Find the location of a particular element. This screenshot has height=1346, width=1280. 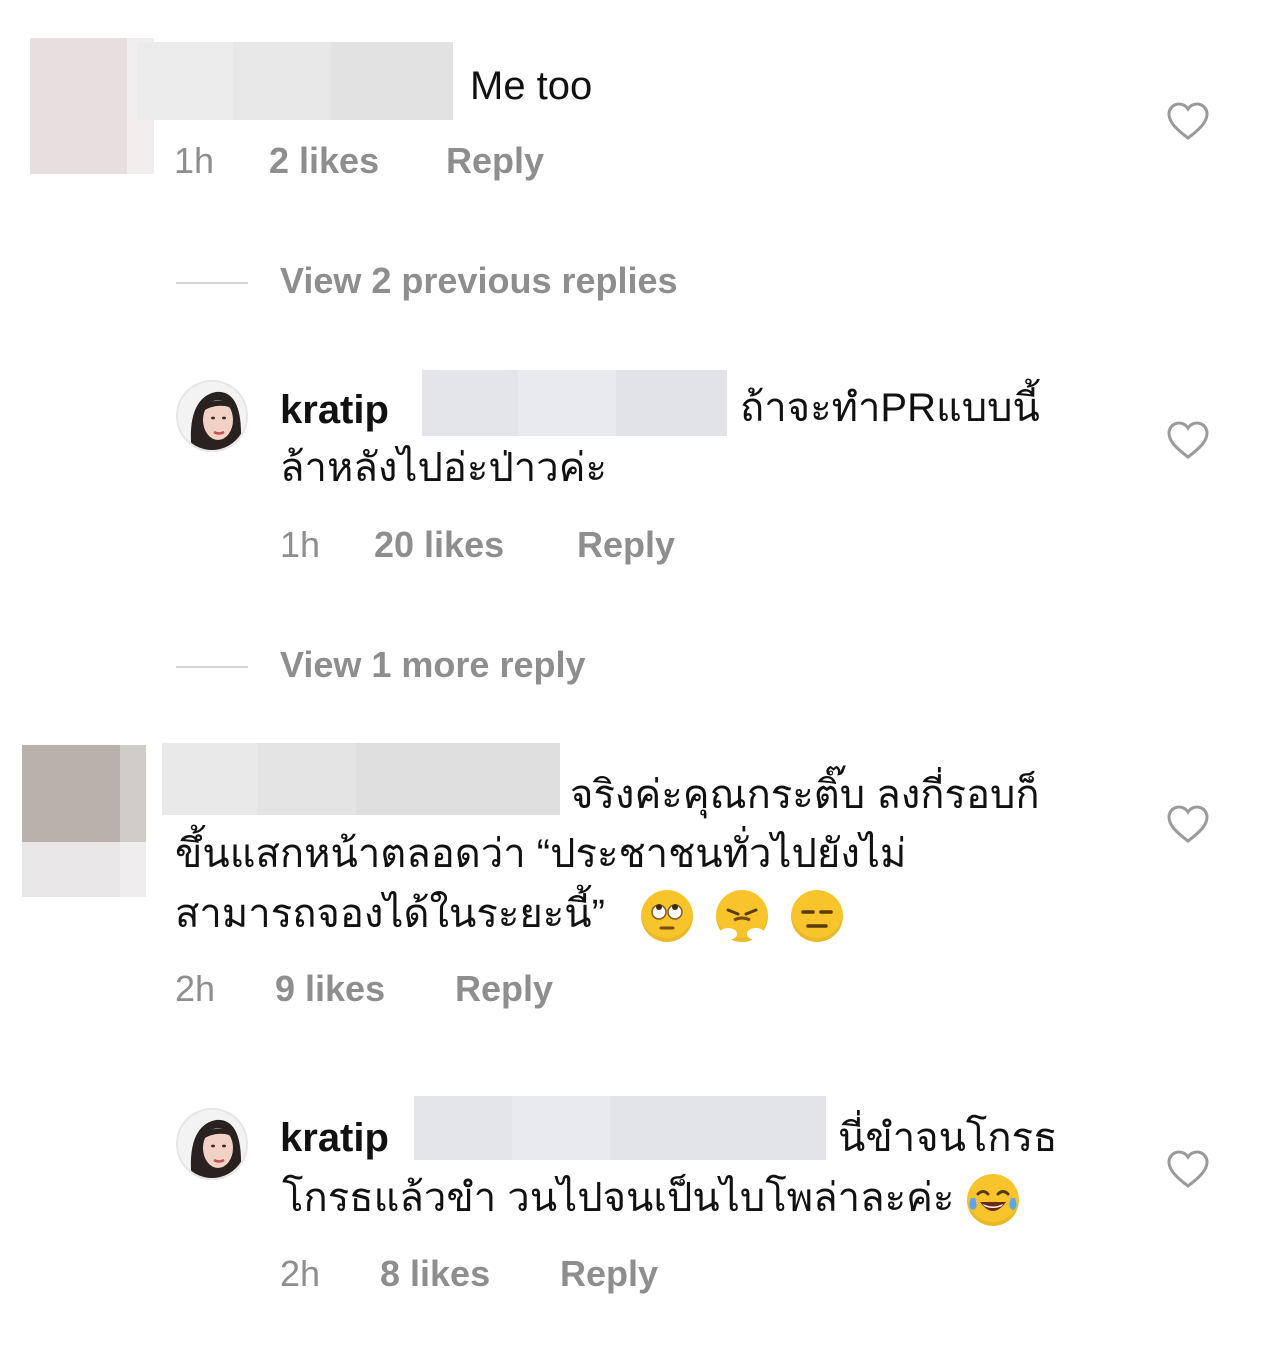

likes-count: 8 likes is located at coordinates (435, 1274).